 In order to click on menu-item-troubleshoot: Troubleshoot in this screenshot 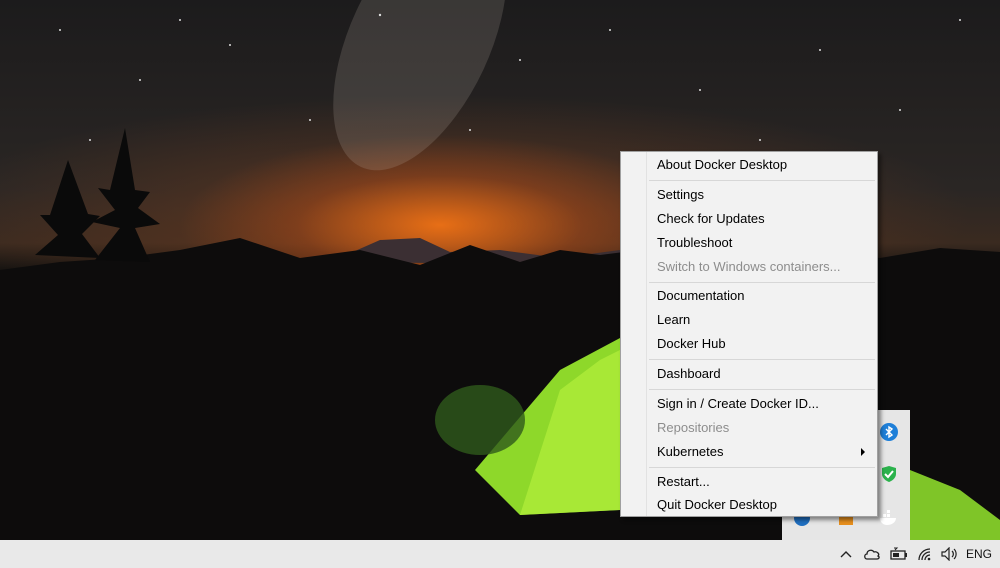, I will do `click(749, 243)`.